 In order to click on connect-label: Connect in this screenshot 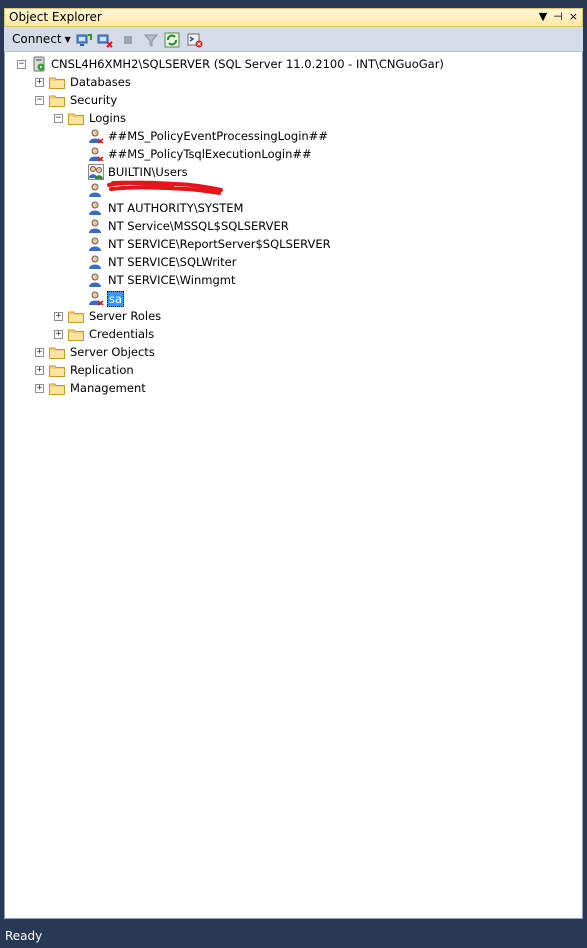, I will do `click(37, 39)`.